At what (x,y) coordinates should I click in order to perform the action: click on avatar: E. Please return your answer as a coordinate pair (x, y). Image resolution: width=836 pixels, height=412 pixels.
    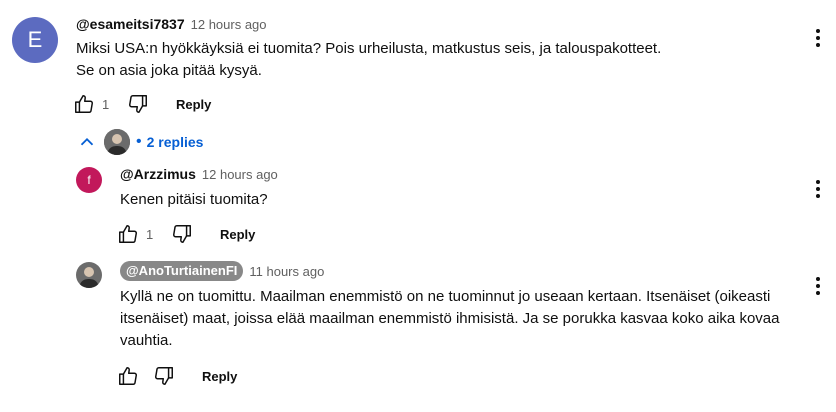
    Looking at the image, I should click on (35, 40).